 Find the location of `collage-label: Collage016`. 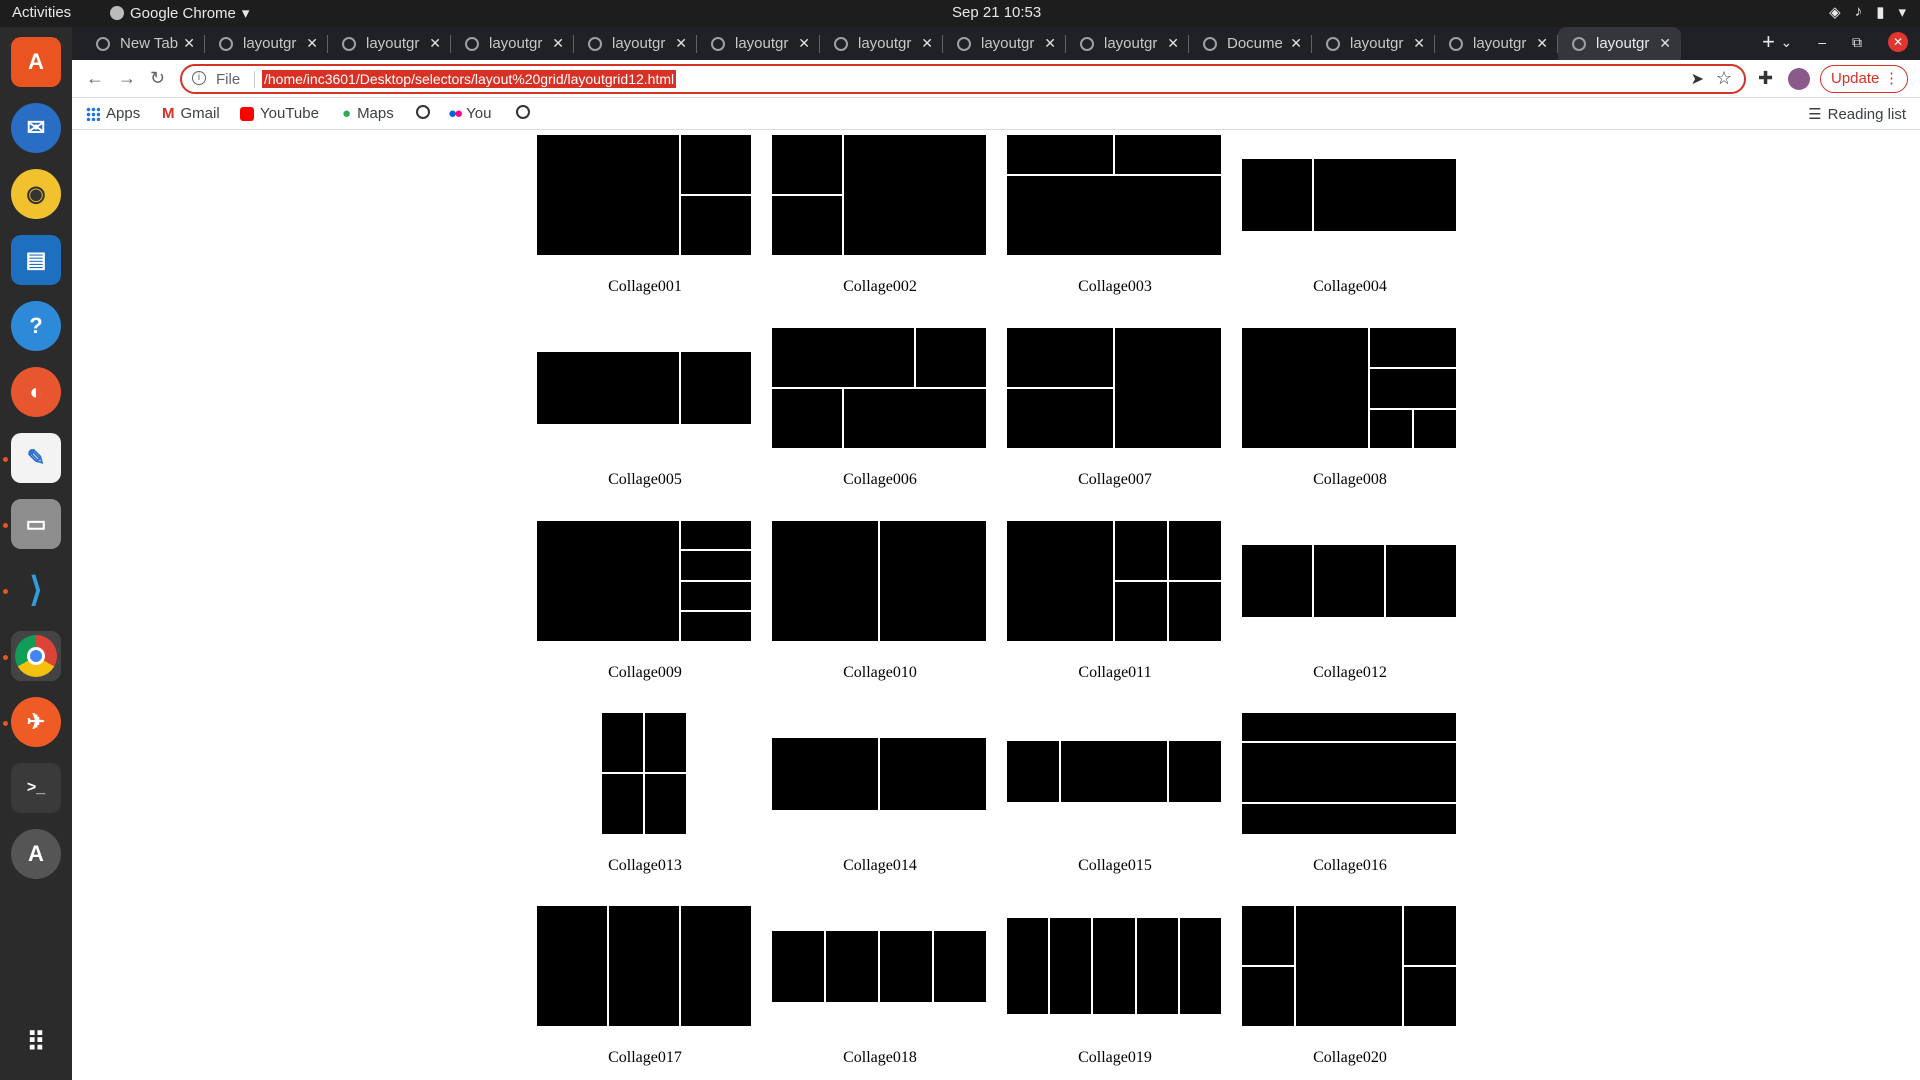

collage-label: Collage016 is located at coordinates (1350, 865).